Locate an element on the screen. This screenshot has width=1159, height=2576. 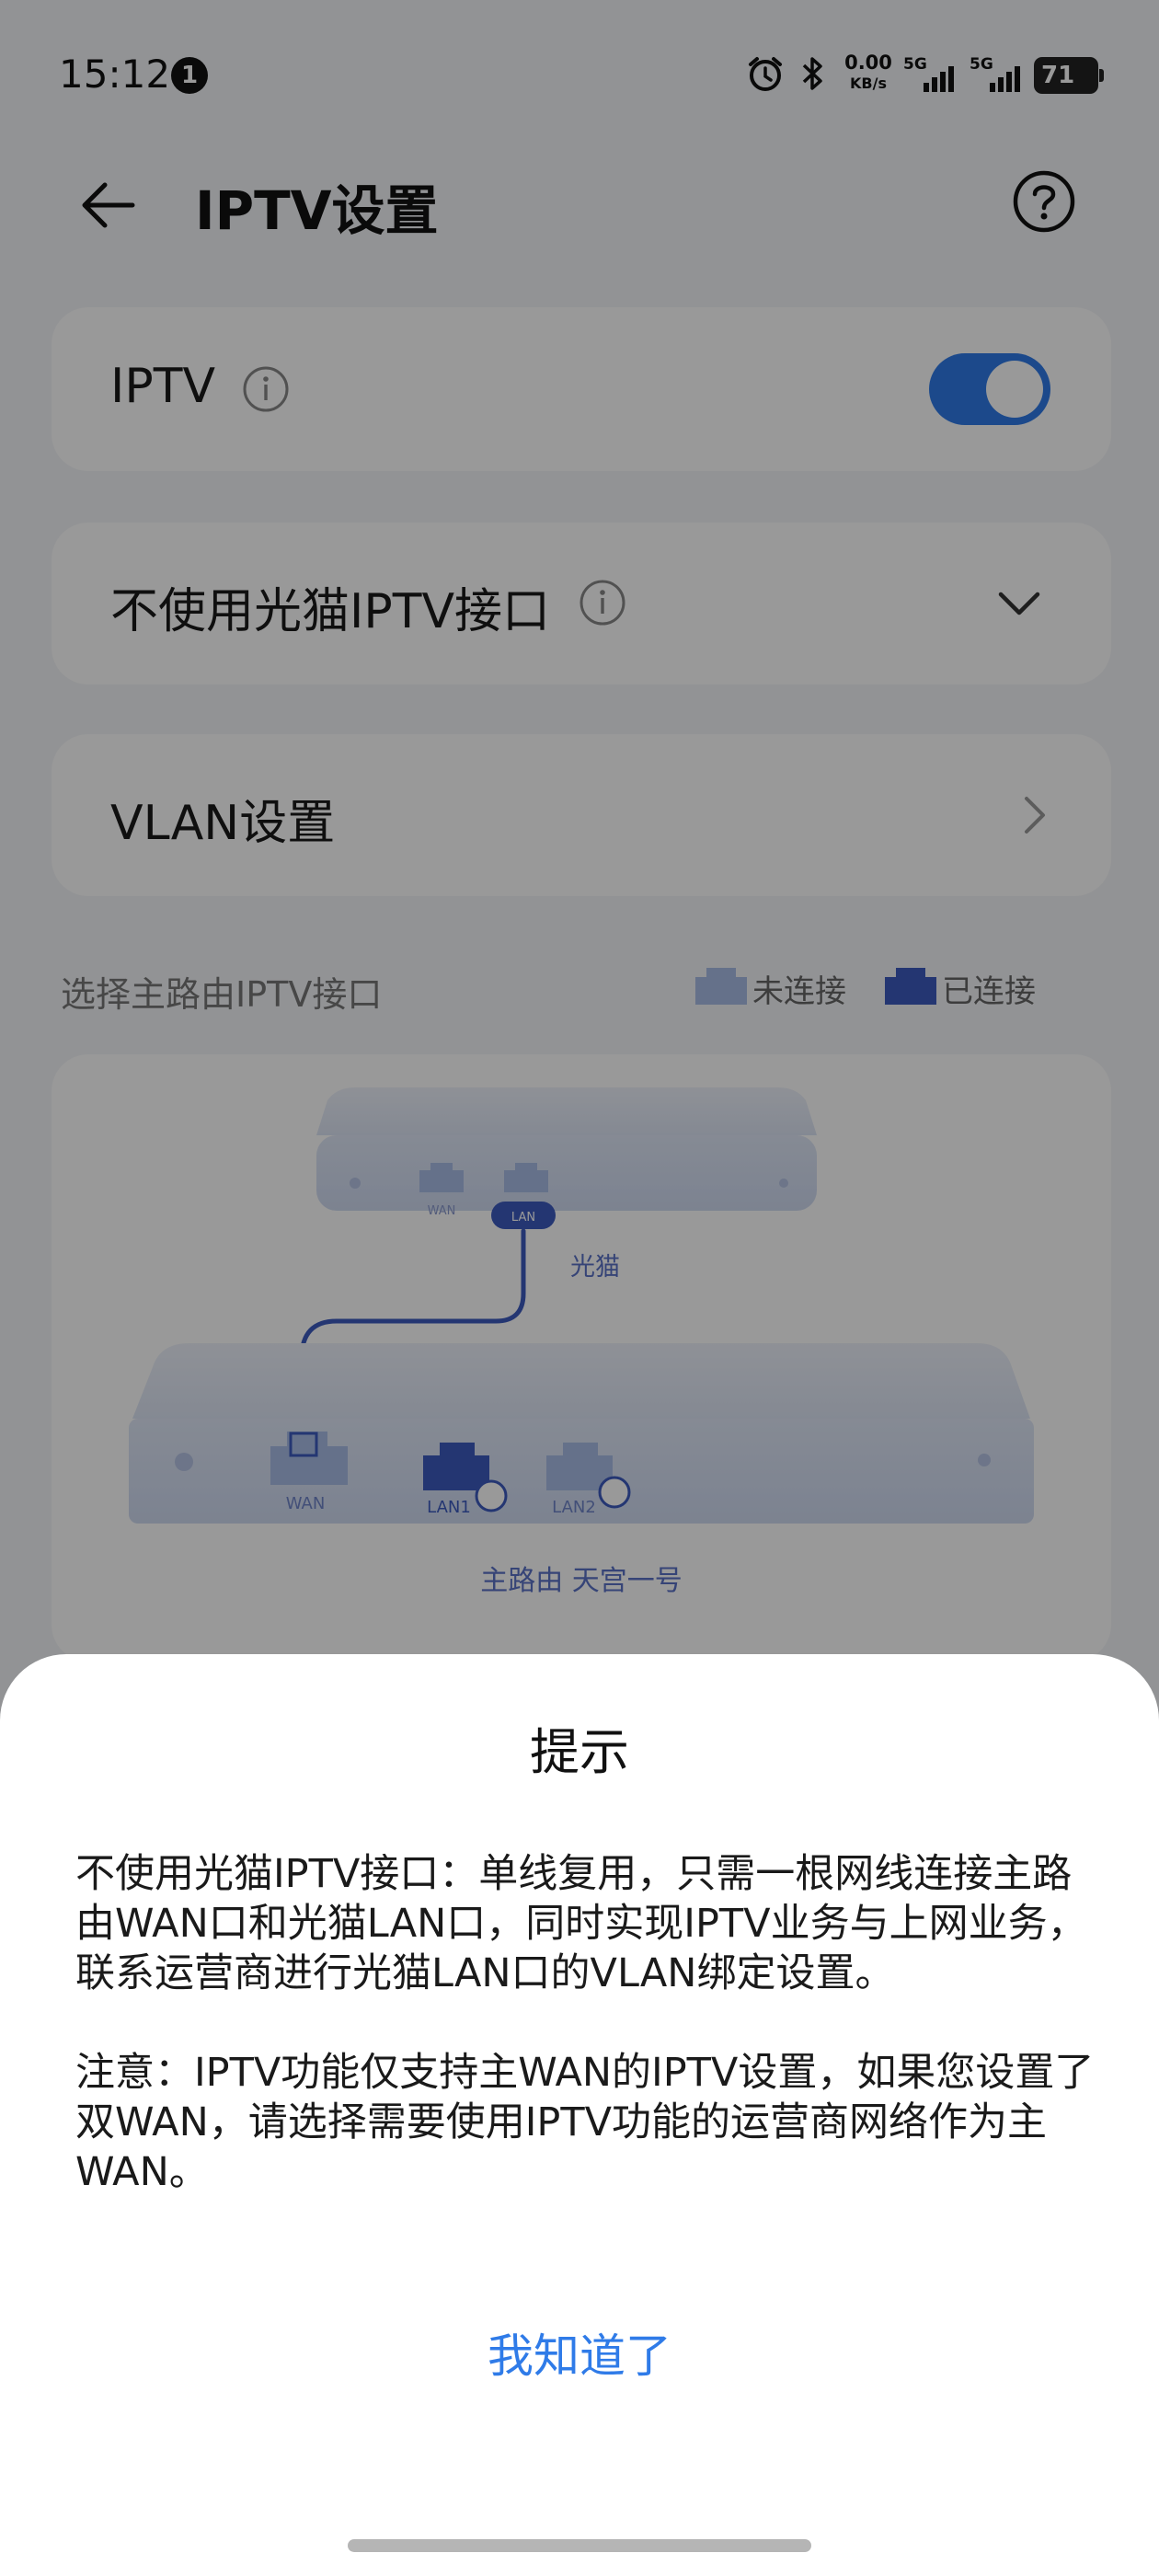
dialog-title: 提示 is located at coordinates (579, 1752).